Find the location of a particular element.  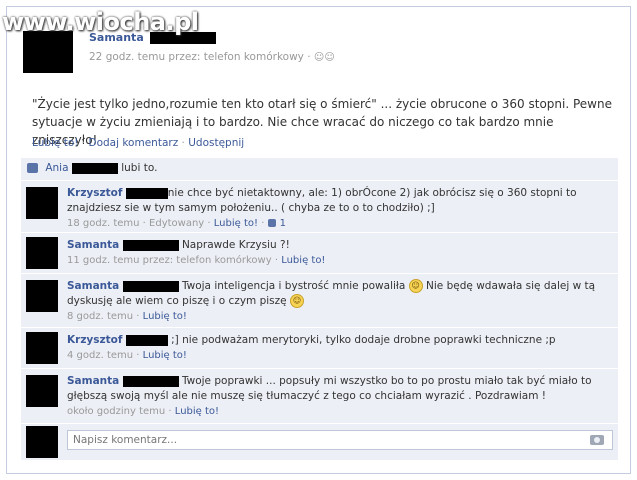

friends-icon: ☺☺ is located at coordinates (324, 57).